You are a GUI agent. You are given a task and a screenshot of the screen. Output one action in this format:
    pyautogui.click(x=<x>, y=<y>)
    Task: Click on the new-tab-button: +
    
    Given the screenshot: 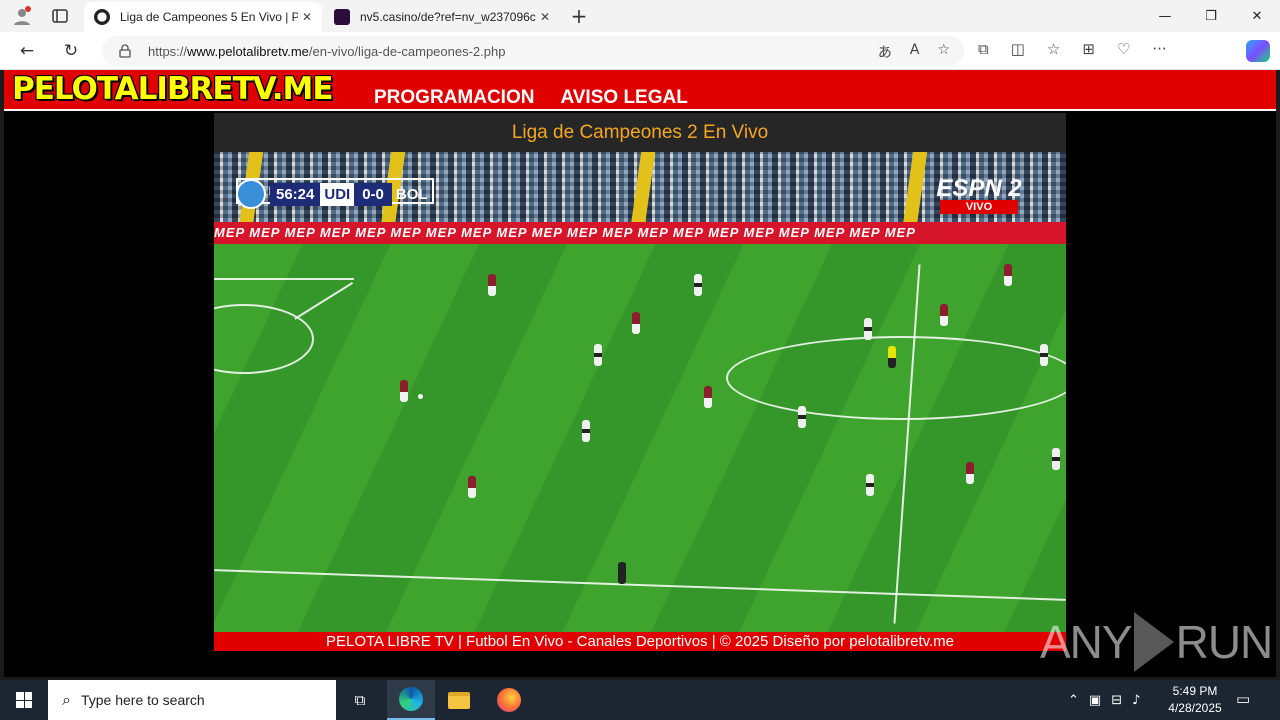 What is the action you would take?
    pyautogui.click(x=579, y=16)
    